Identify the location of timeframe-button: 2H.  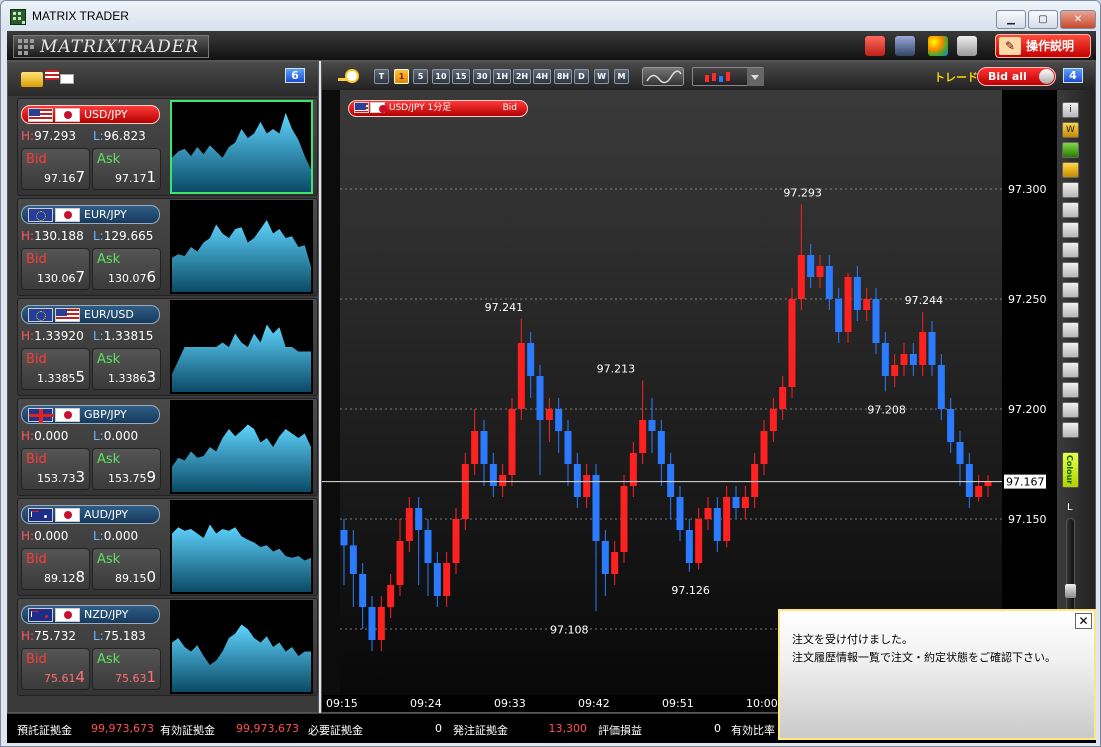
(522, 76).